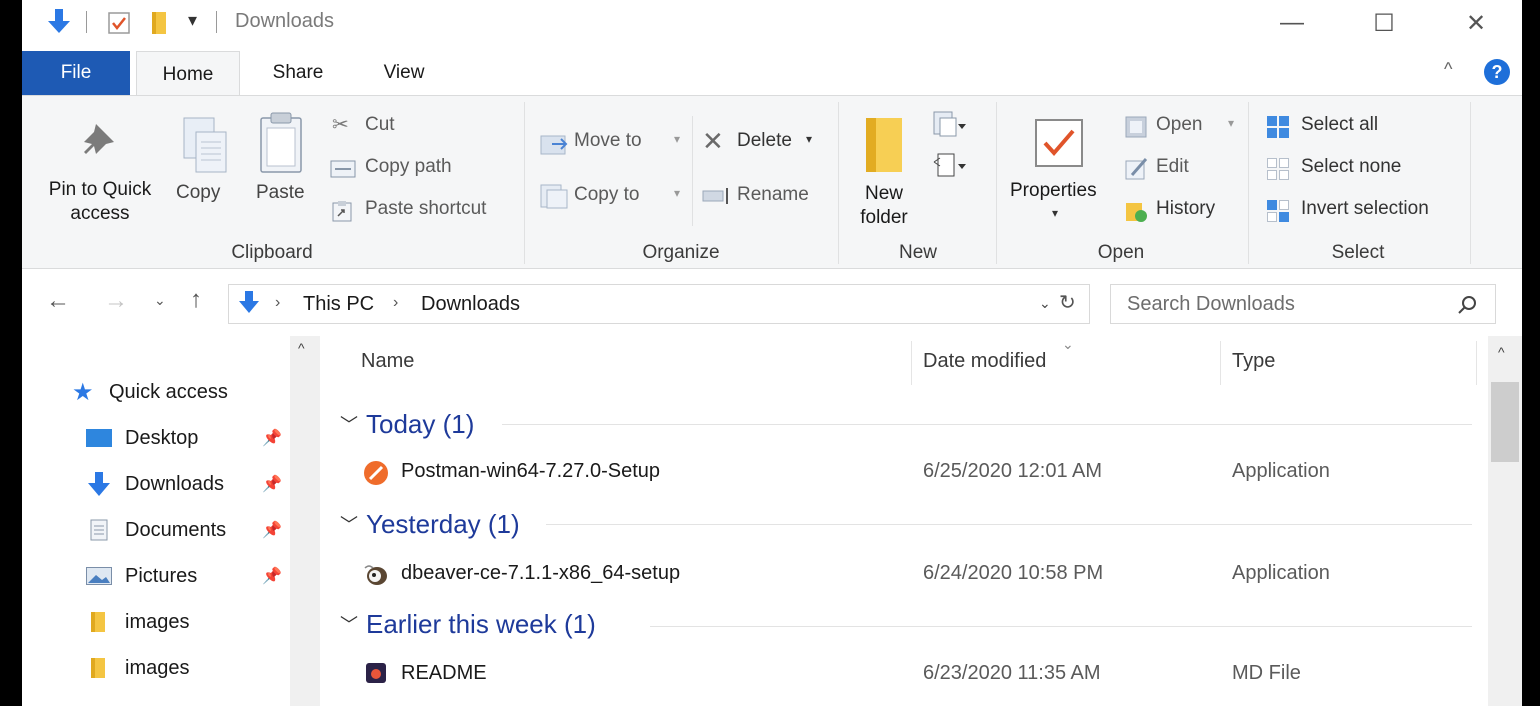  Describe the element at coordinates (900, 674) in the screenshot. I see `file-row: README 6/23/2020 11:35 AM MD File` at that location.